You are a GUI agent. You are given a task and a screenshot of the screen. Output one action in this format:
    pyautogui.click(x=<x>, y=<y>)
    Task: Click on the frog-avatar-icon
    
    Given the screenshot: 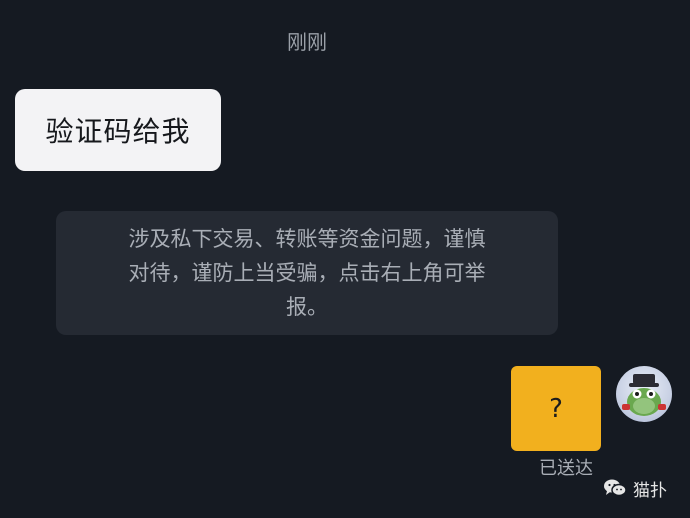 What is the action you would take?
    pyautogui.click(x=644, y=395)
    